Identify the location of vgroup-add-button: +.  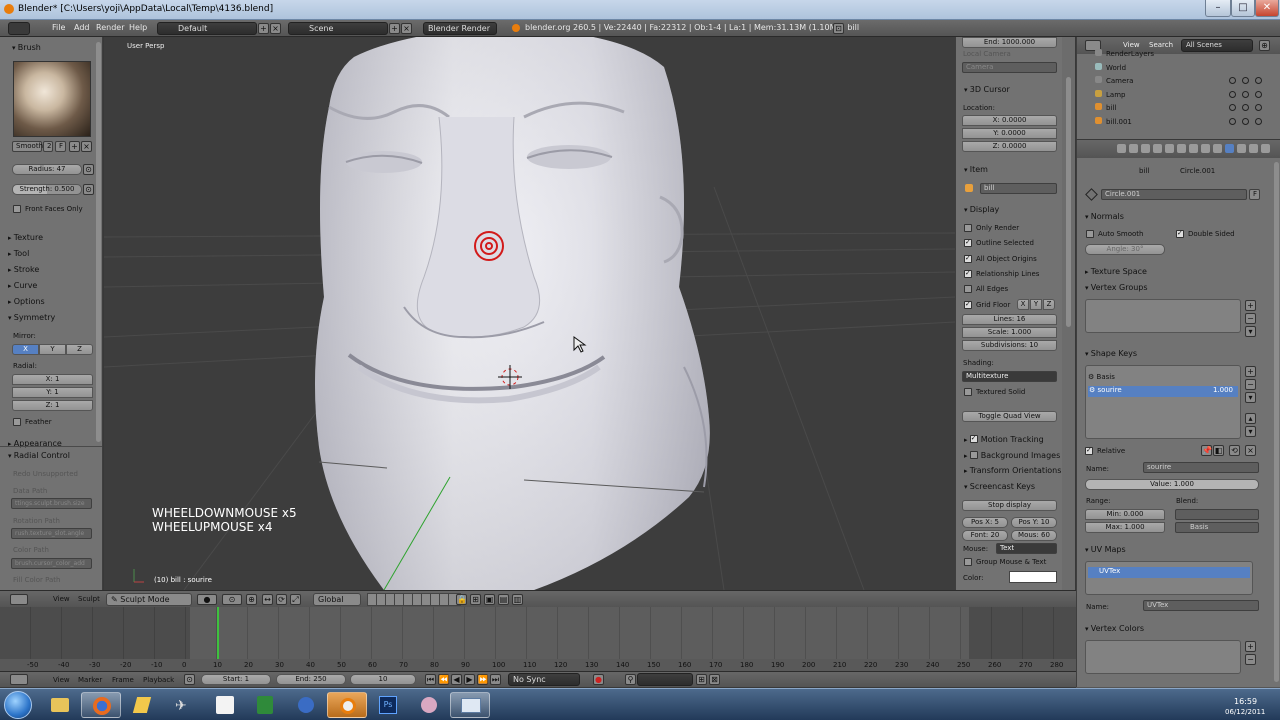
(1250, 305).